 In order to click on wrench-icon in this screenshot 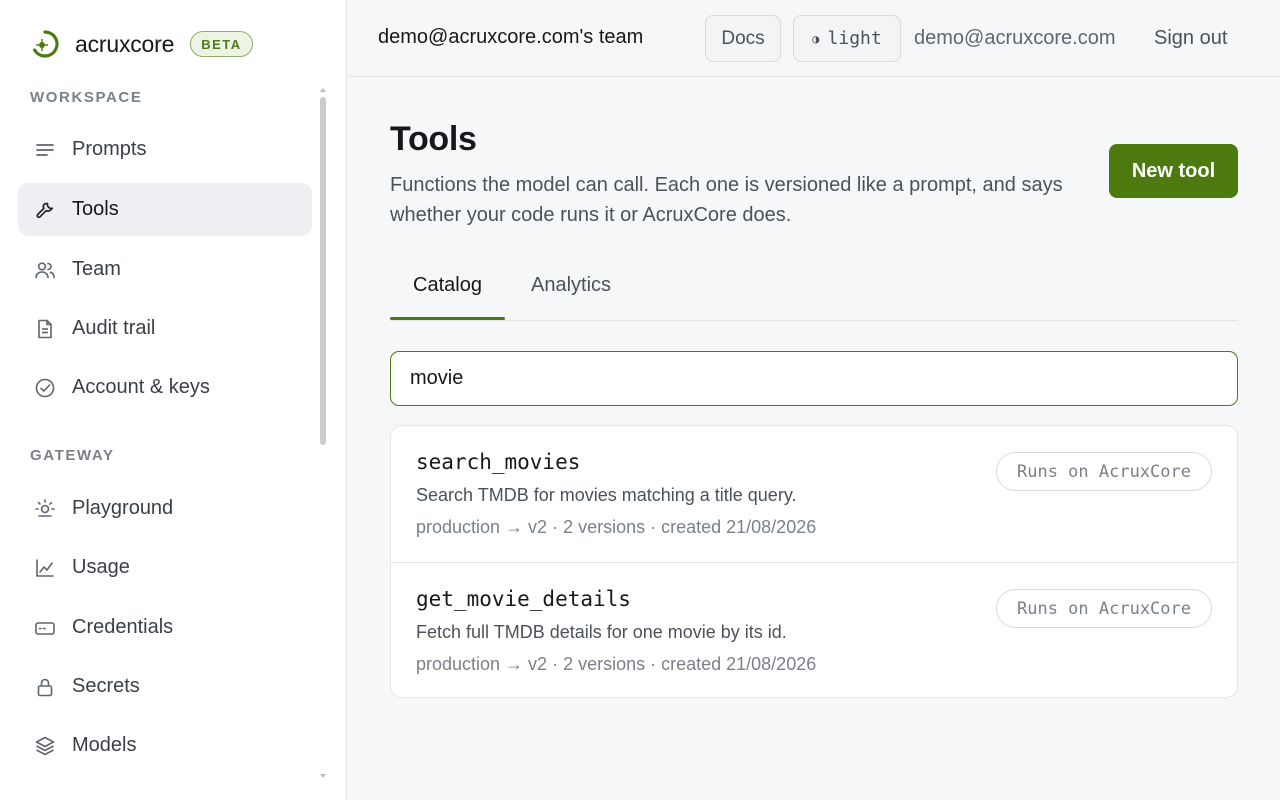, I will do `click(45, 210)`.